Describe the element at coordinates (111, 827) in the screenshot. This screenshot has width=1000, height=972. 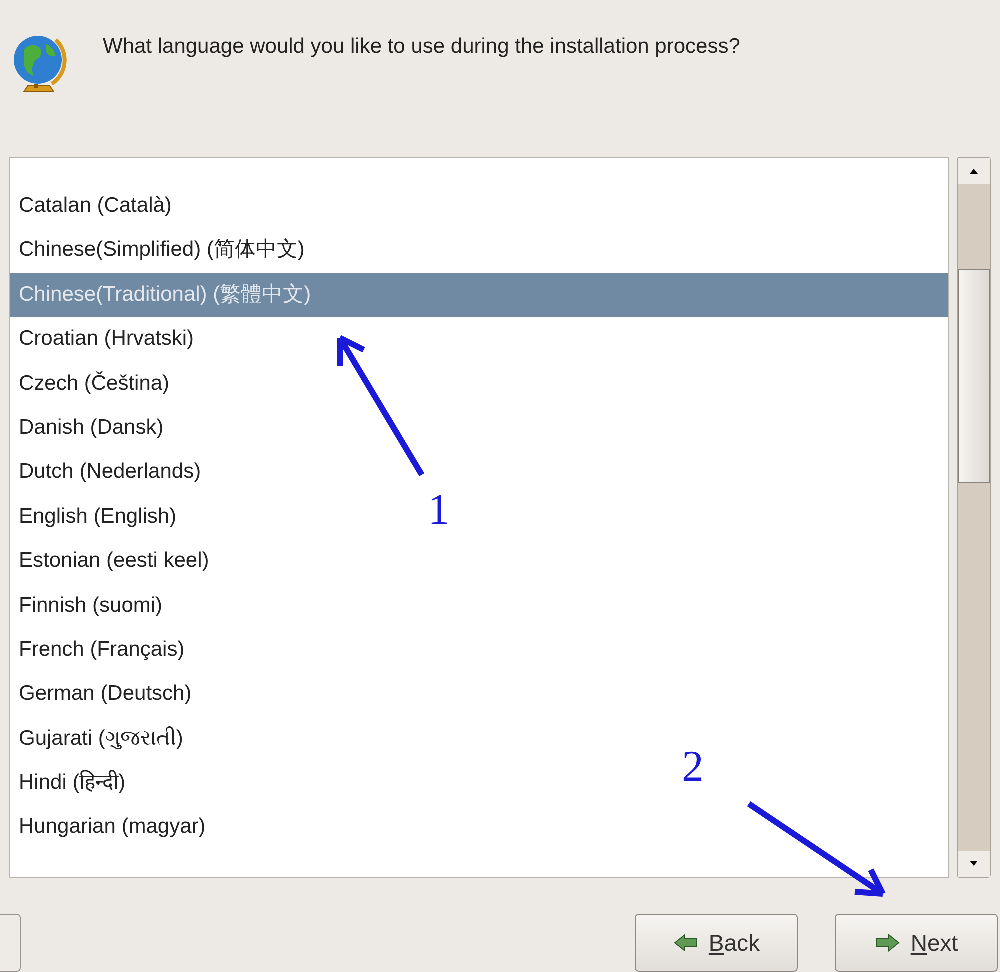
I see `language-item: Hungarian (magyar)` at that location.